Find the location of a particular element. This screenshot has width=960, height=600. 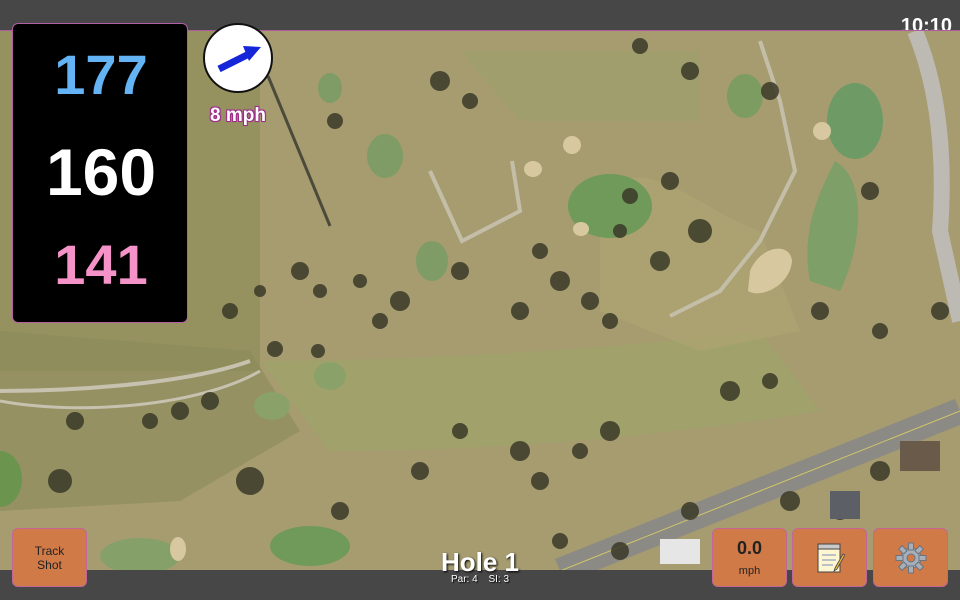

wind-indicator is located at coordinates (238, 58).